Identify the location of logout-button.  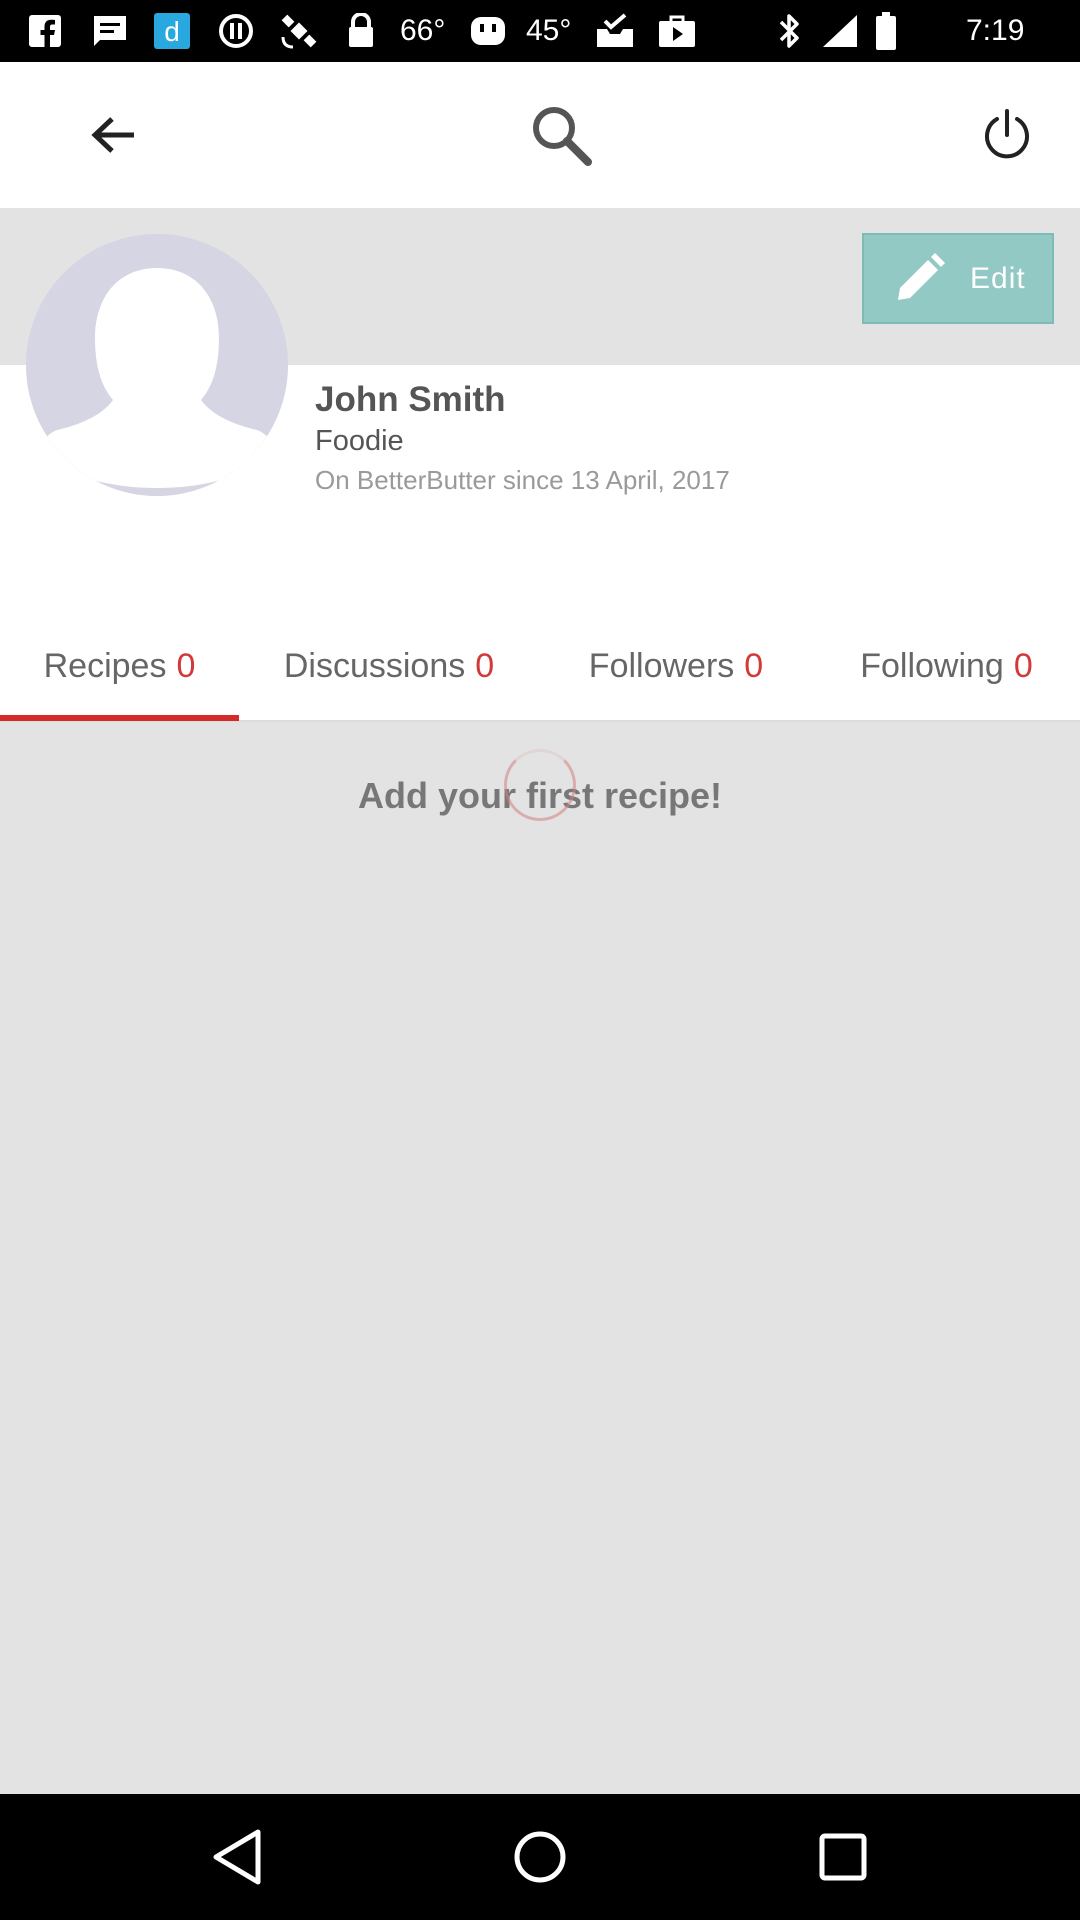
(1007, 135).